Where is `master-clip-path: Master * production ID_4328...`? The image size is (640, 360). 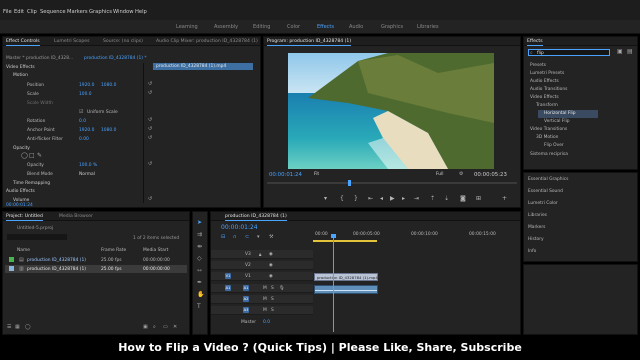
master-clip-path: Master * production ID_4328... is located at coordinates (39, 58).